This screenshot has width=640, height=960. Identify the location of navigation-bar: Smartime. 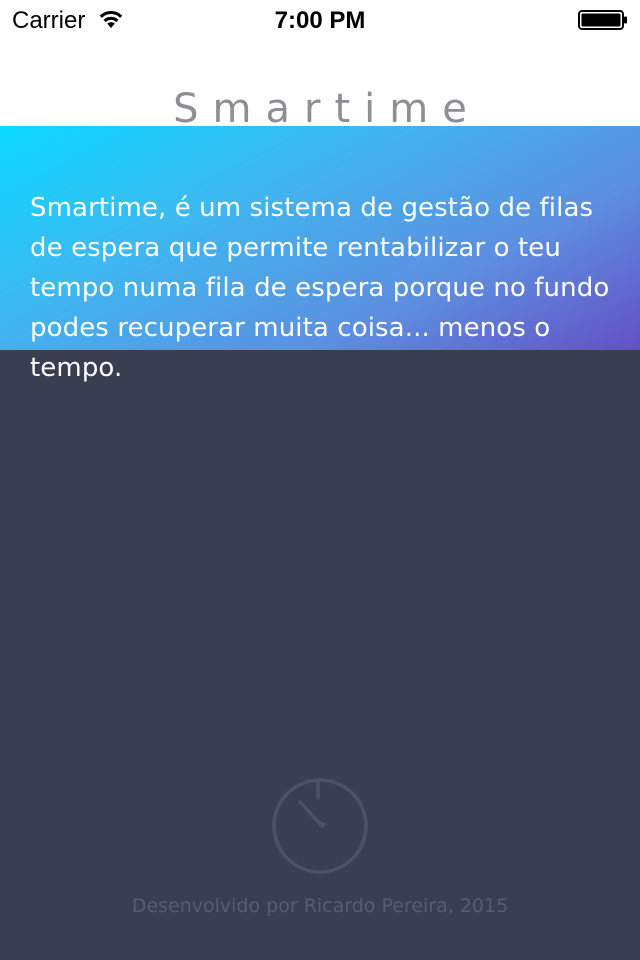
(320, 85).